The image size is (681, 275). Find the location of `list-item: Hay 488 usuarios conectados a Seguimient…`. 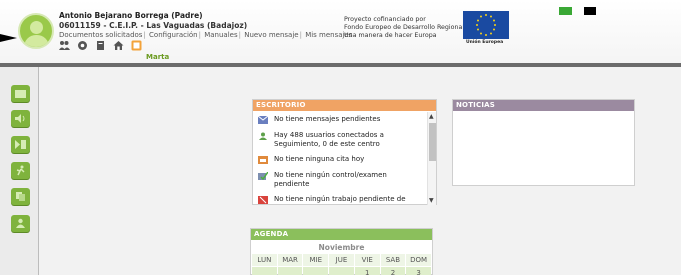

list-item: Hay 488 usuarios conectados a Seguimient… is located at coordinates (341, 139).